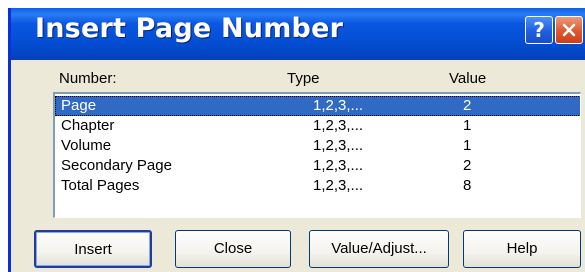  I want to click on list-item: Volume 1,2,3,... 1, so click(317, 146).